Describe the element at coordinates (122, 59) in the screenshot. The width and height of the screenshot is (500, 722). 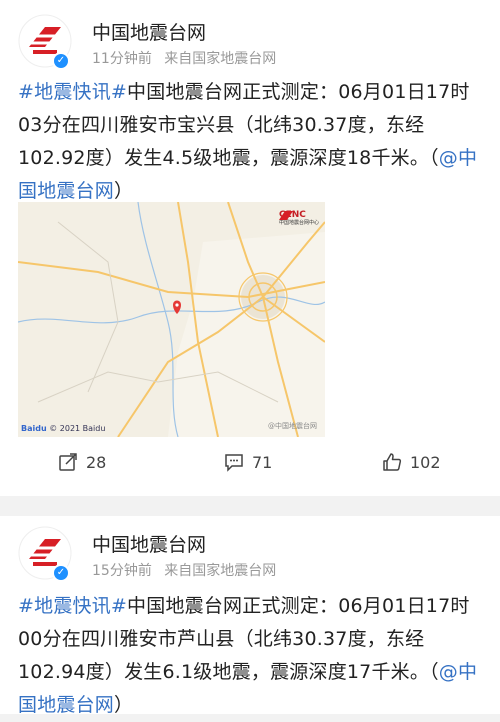
I see `post-time: 11分钟前` at that location.